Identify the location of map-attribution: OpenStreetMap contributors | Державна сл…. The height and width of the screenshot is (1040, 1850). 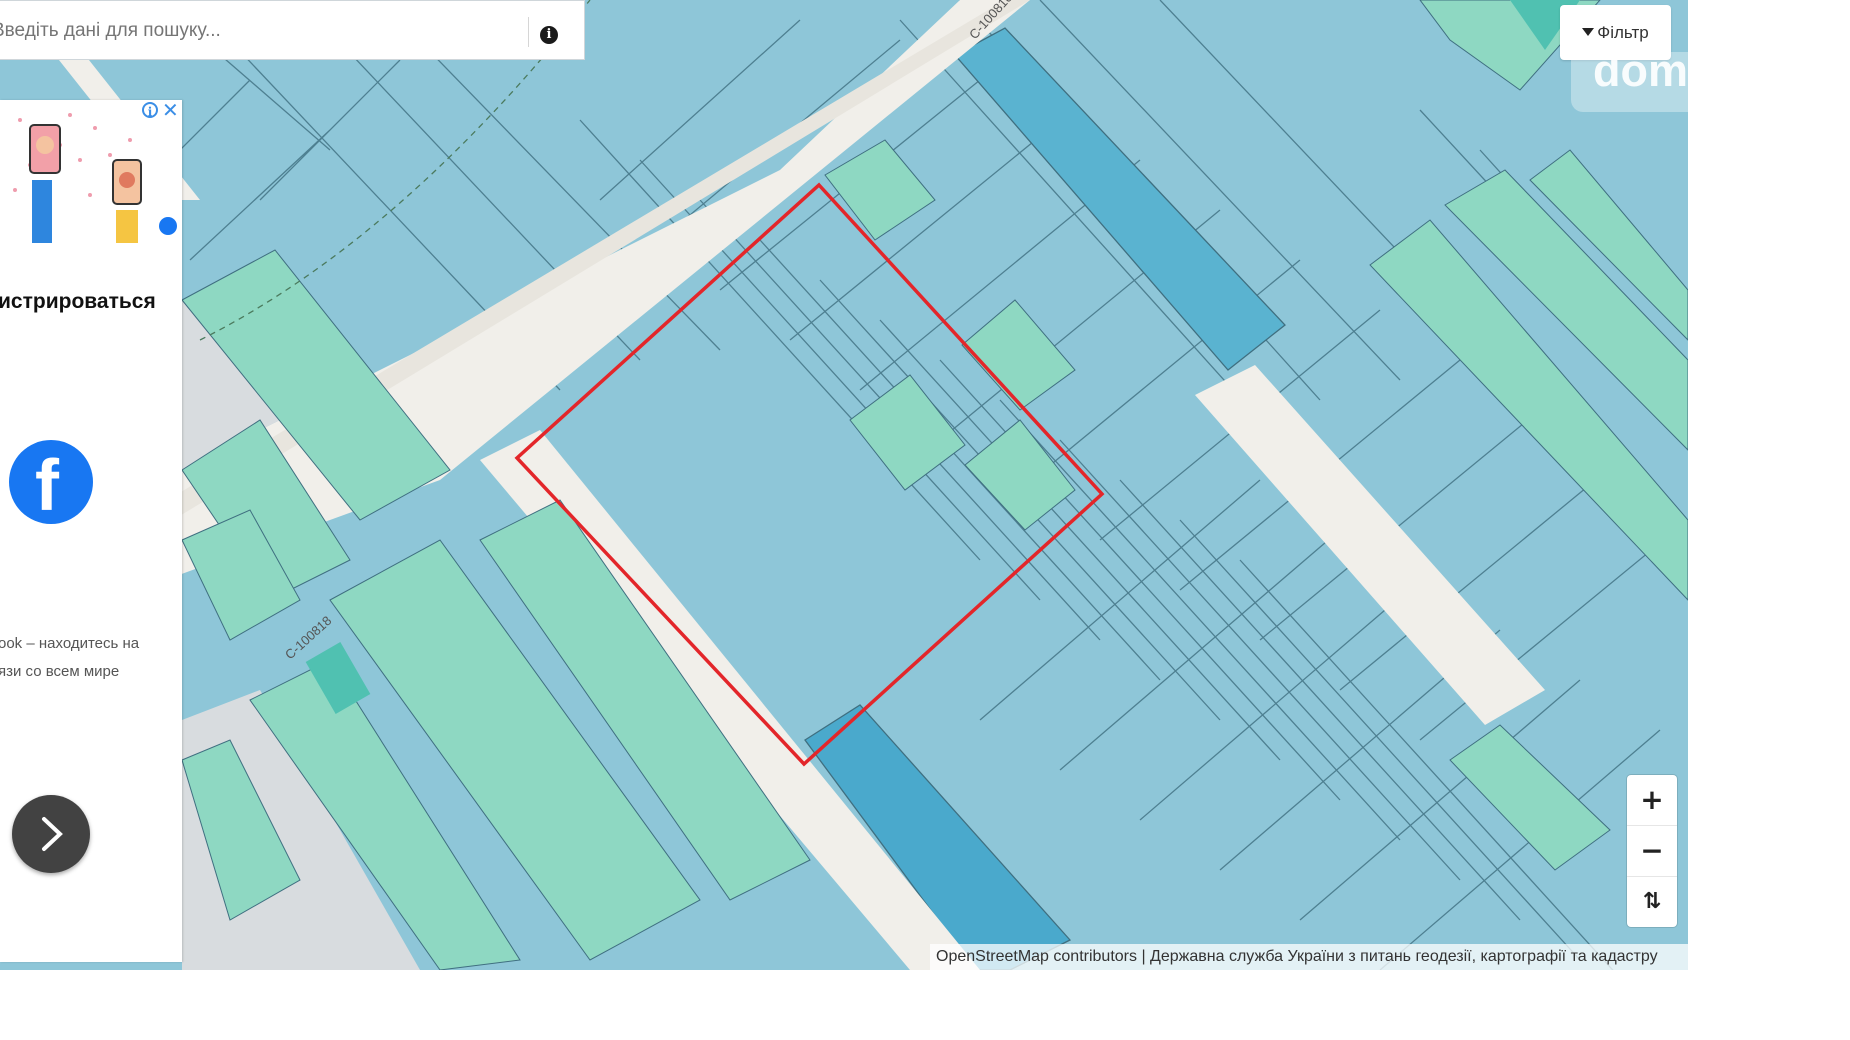
(1309, 957).